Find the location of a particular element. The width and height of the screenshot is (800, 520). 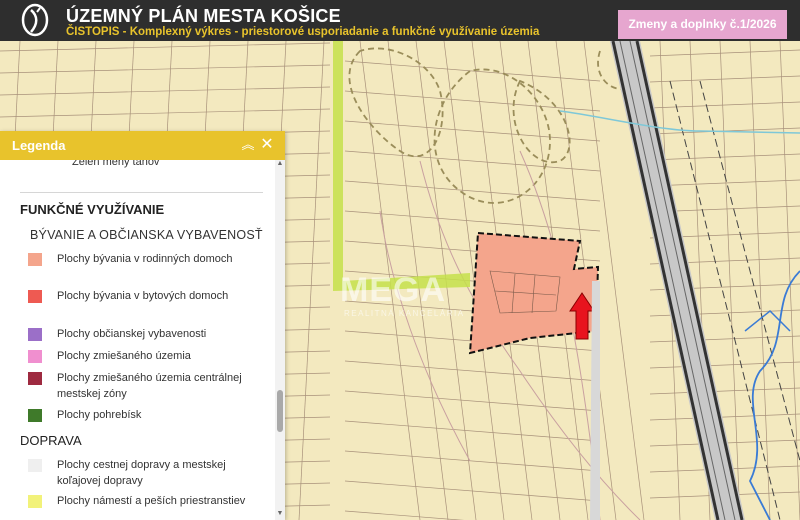

legend-item-label: Plochy pohrebísk is located at coordinates (99, 415).